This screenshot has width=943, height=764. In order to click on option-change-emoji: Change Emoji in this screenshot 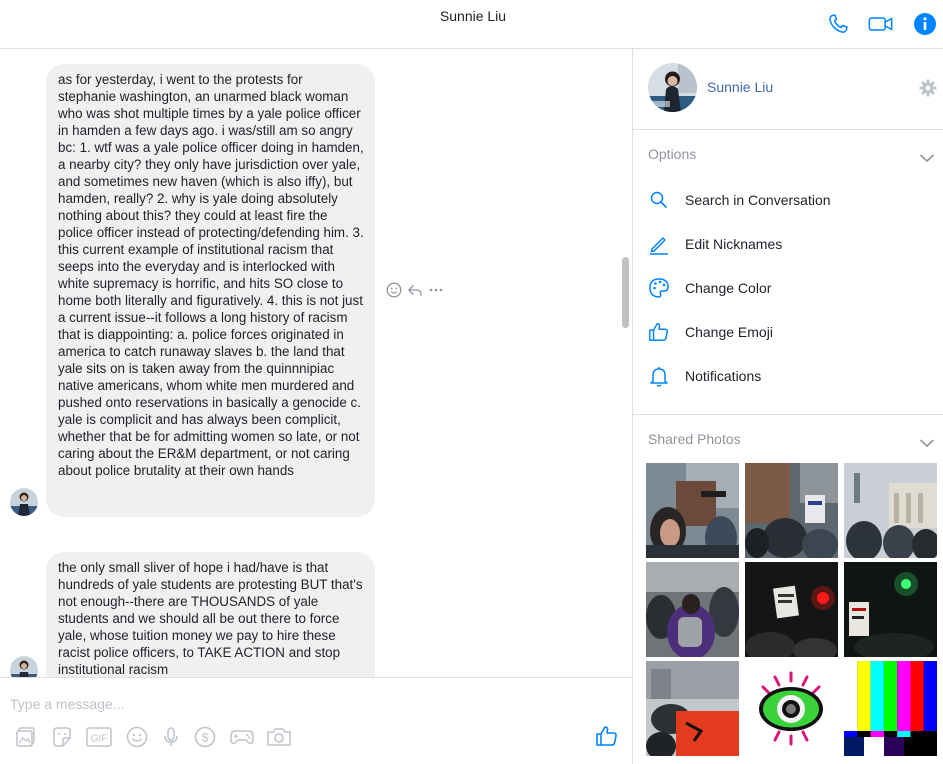, I will do `click(788, 332)`.